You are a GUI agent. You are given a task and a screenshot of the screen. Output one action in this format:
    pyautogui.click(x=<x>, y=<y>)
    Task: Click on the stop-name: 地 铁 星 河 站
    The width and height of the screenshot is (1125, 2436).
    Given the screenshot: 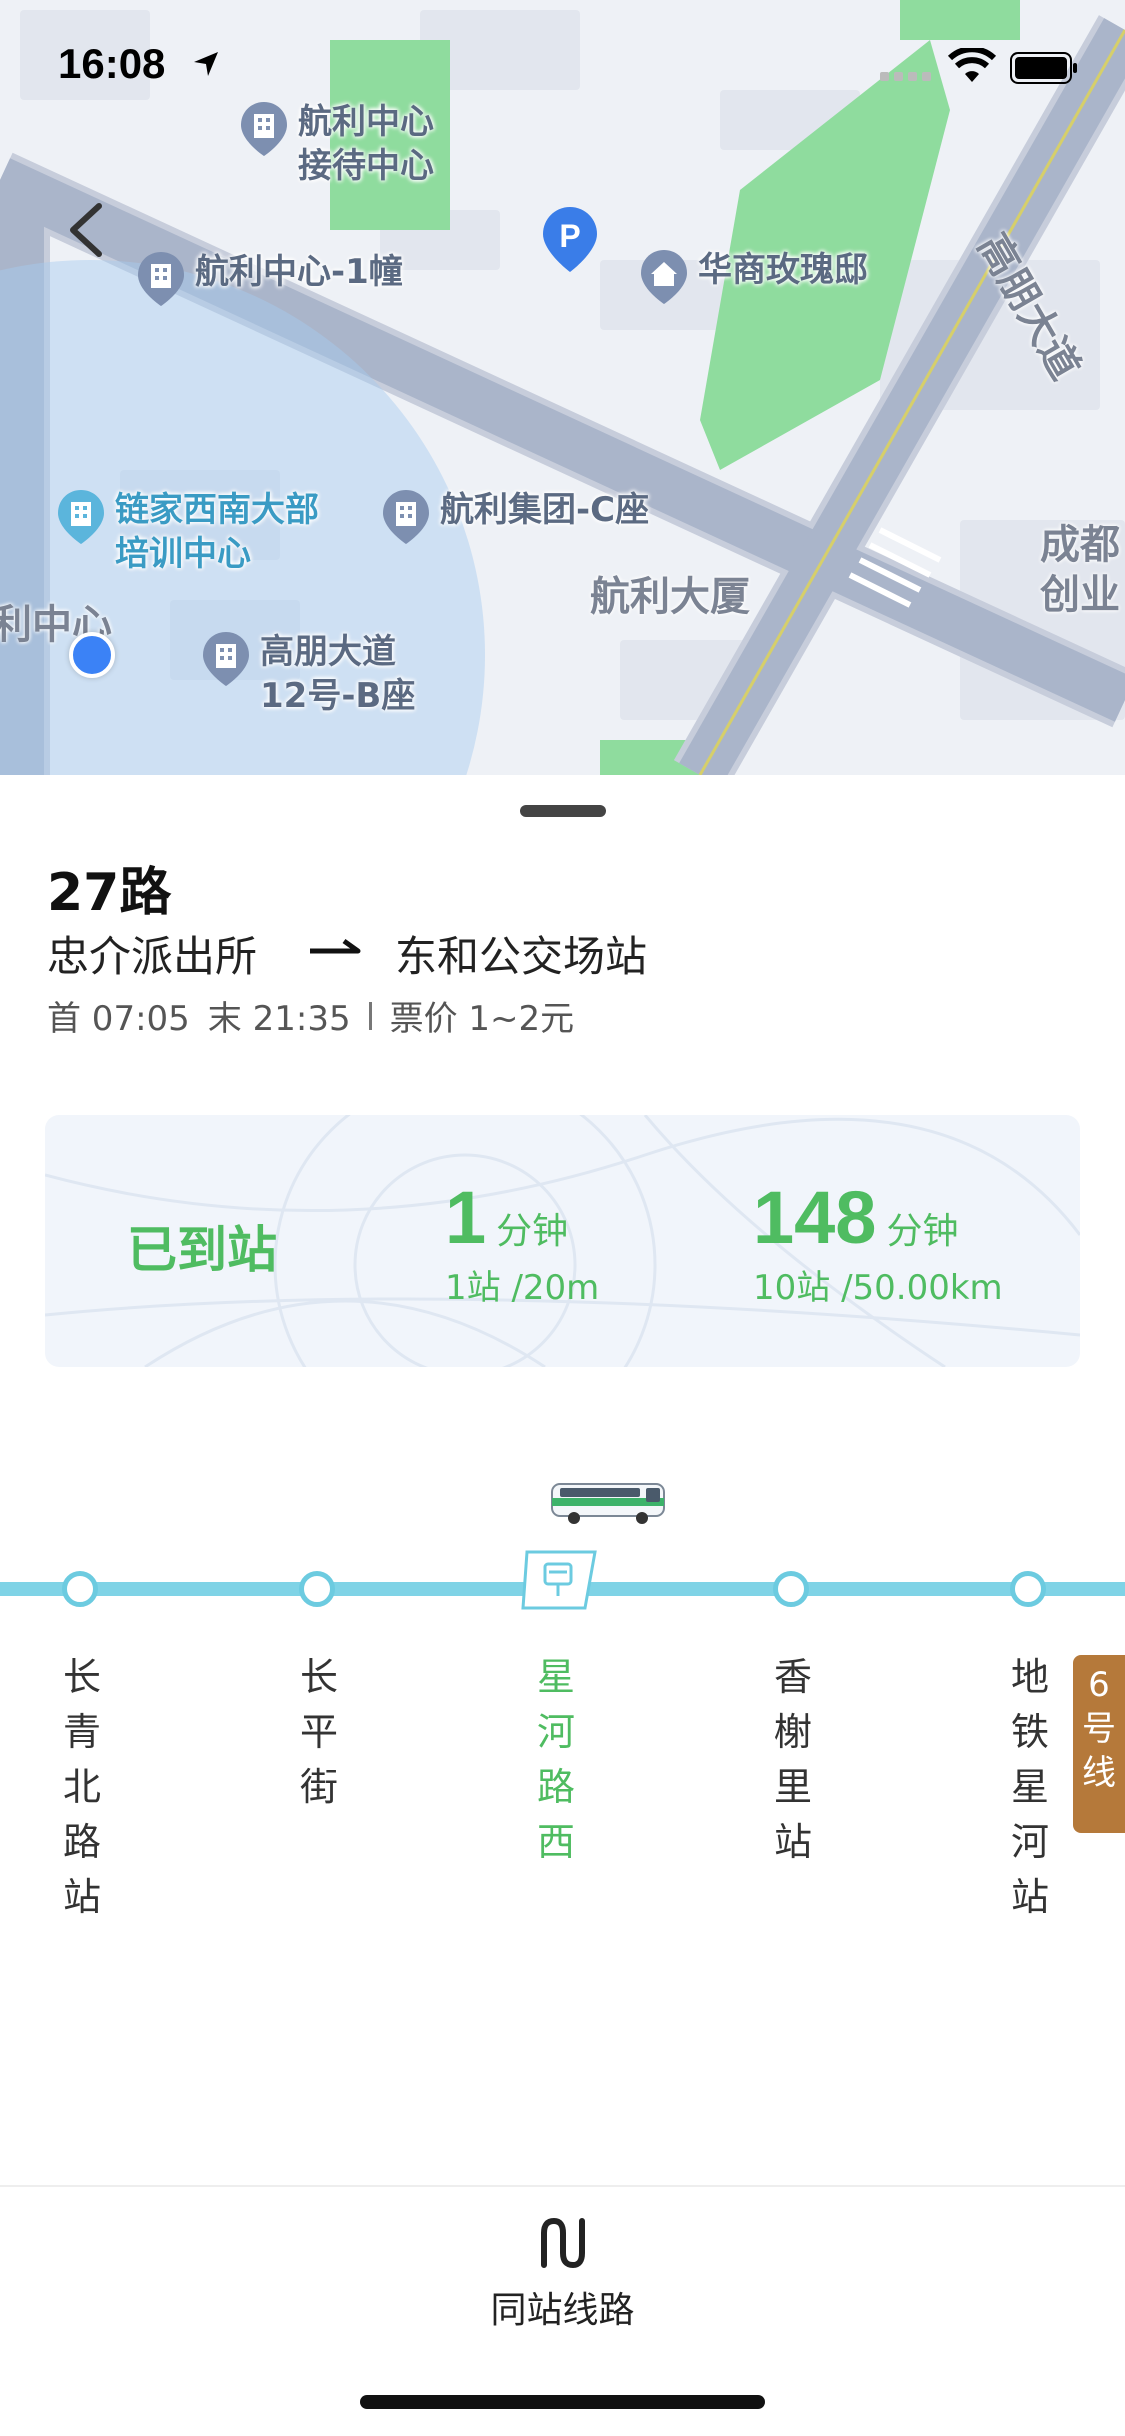 What is the action you would take?
    pyautogui.click(x=1030, y=1787)
    